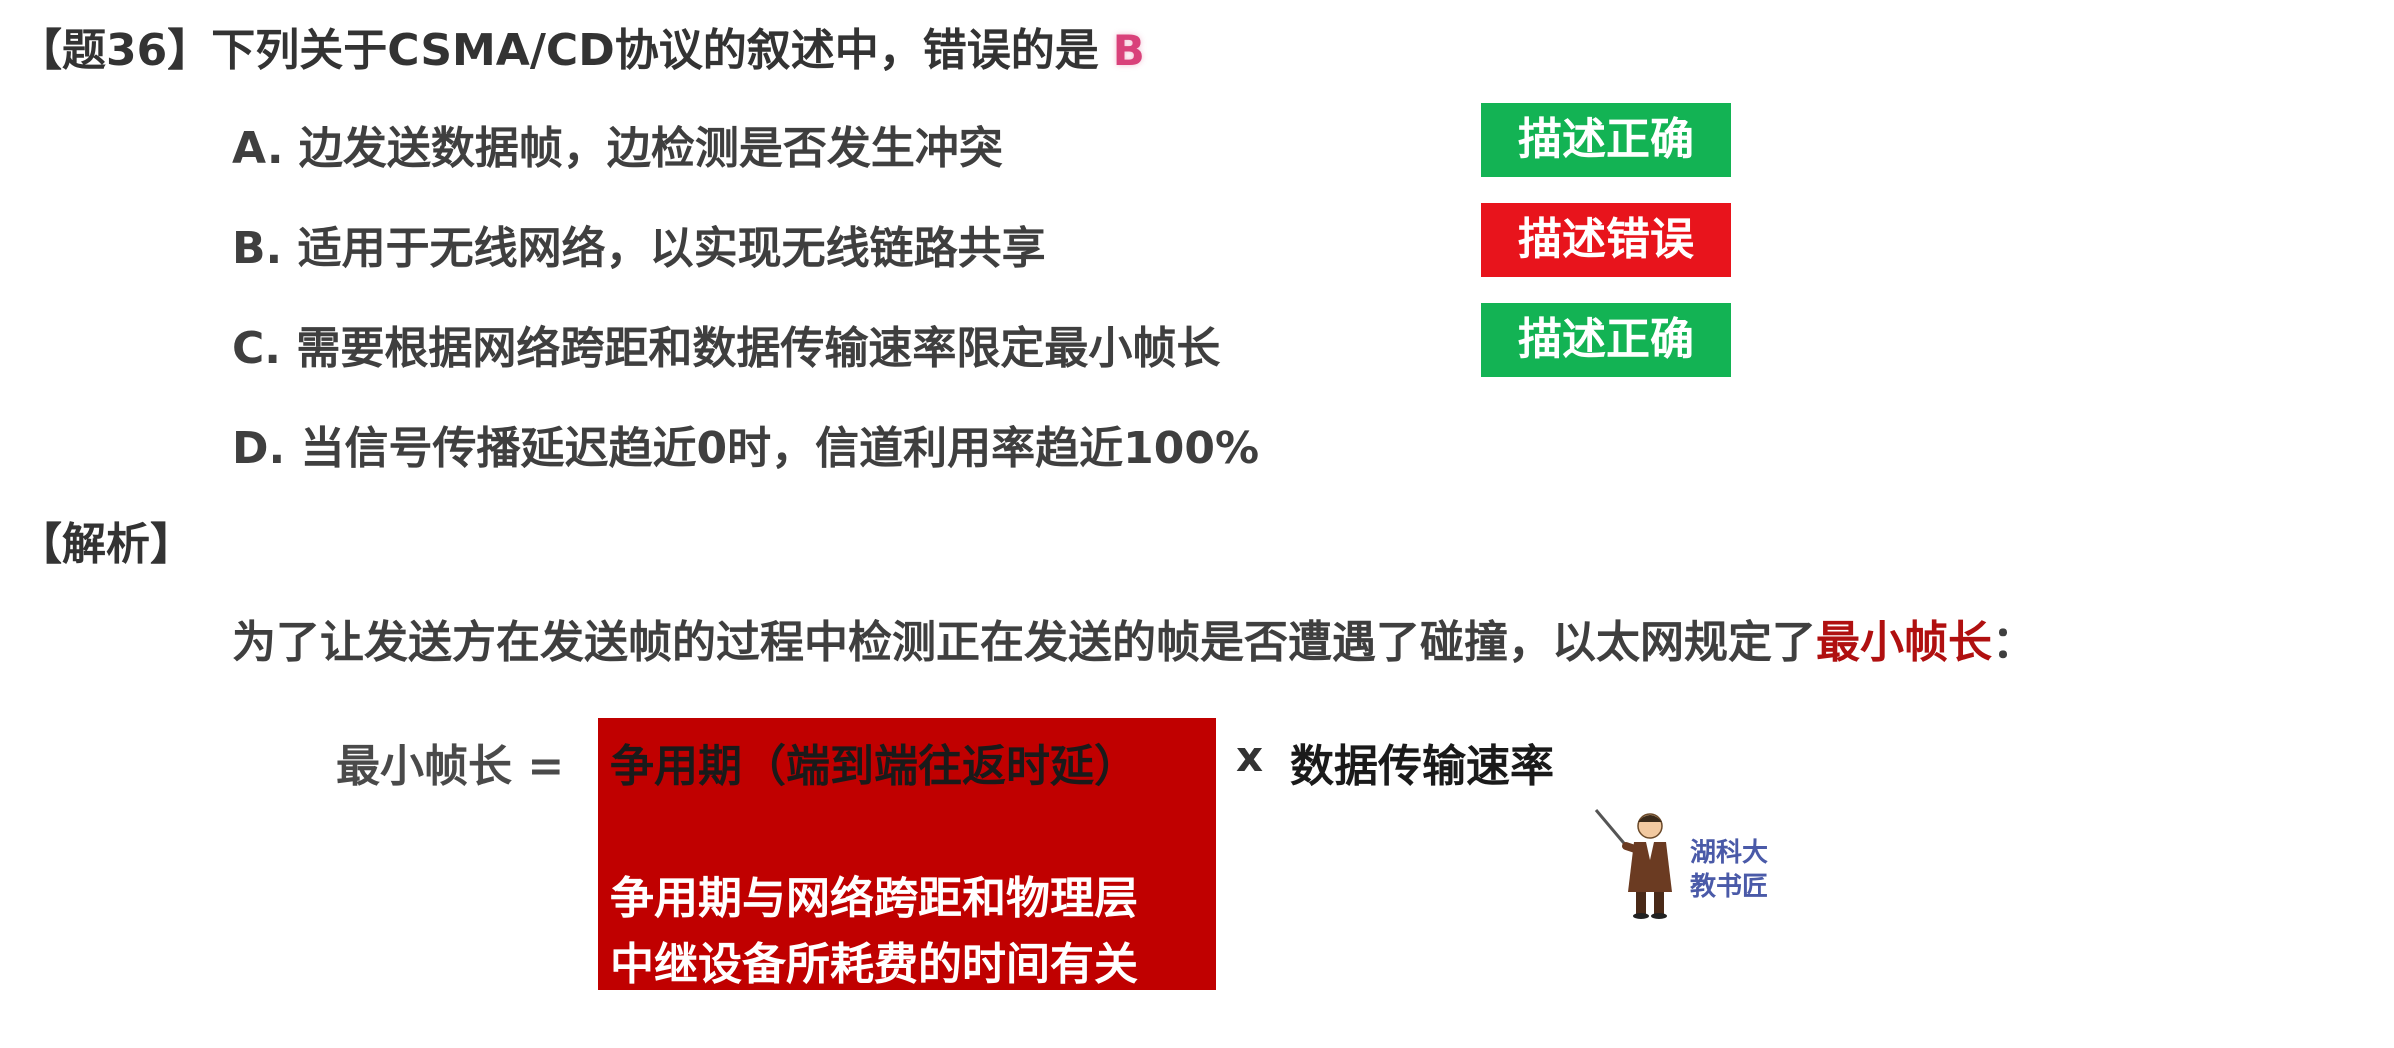 The image size is (2394, 1048). What do you see at coordinates (726, 348) in the screenshot?
I see `option-c: C. 需要根据网络跨距和数据传输速率限定最小帧长` at bounding box center [726, 348].